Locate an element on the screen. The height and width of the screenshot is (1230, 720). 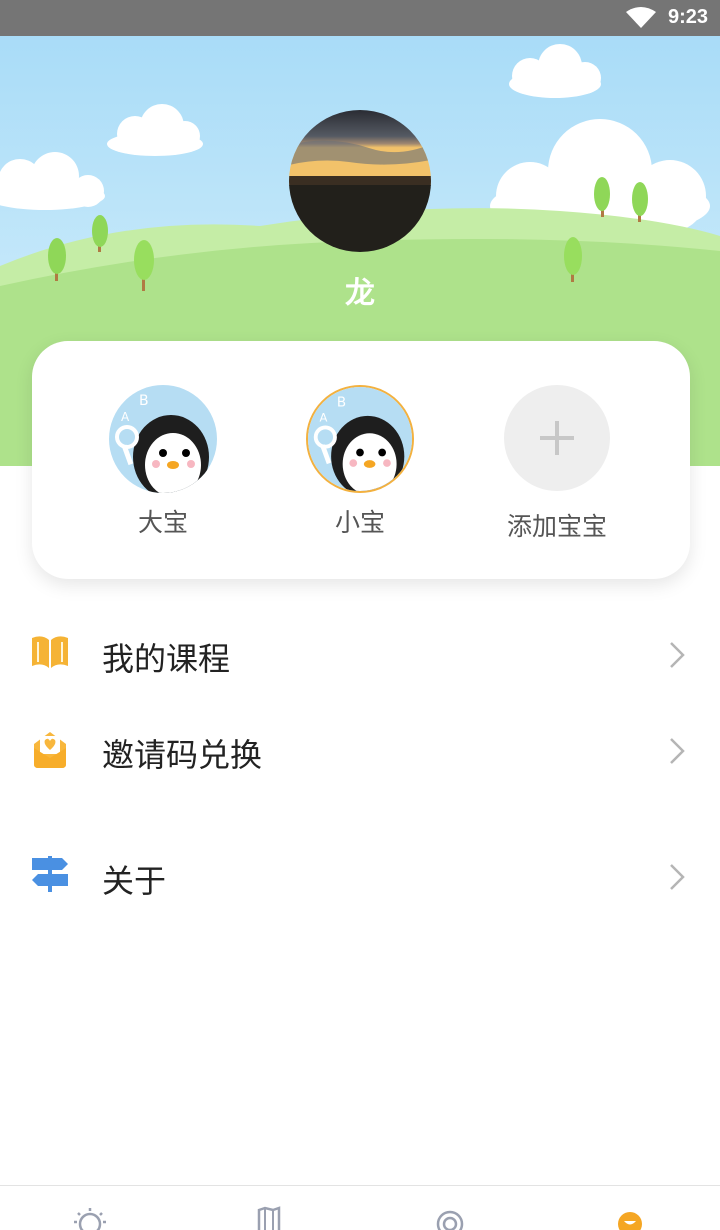
add-kid-button: 添加宝宝 is located at coordinates (557, 464).